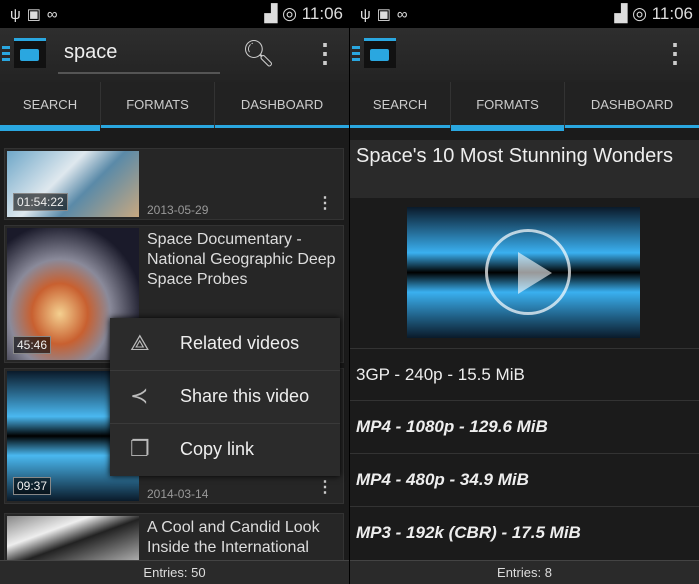 The height and width of the screenshot is (584, 699). I want to click on menu-item-copy-link: ❐ Copy link, so click(225, 450).